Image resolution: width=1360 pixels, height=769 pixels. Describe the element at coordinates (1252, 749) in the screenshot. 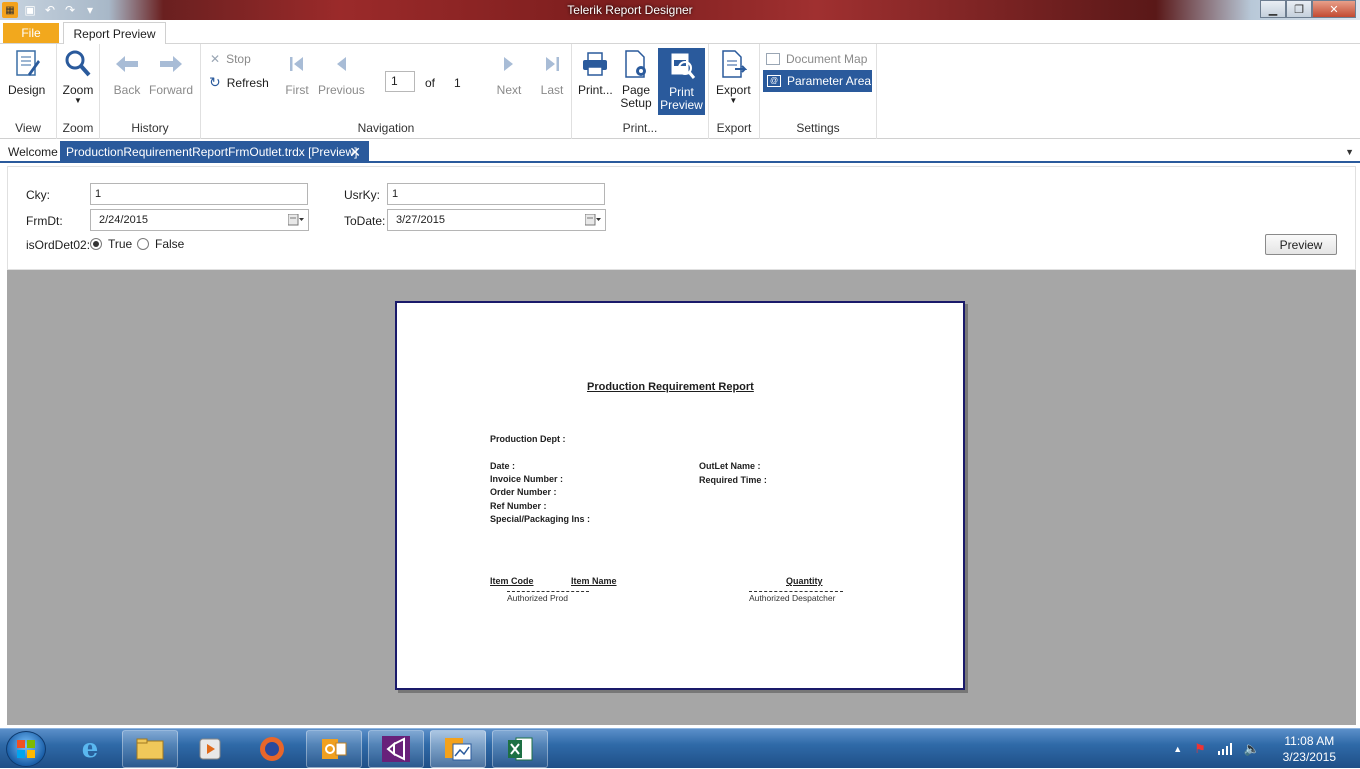

I see `volume-icon: 🔈` at that location.